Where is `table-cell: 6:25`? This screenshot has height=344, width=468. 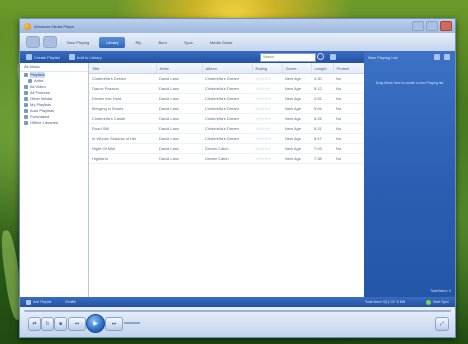
table-cell: 6:25 is located at coordinates (322, 118).